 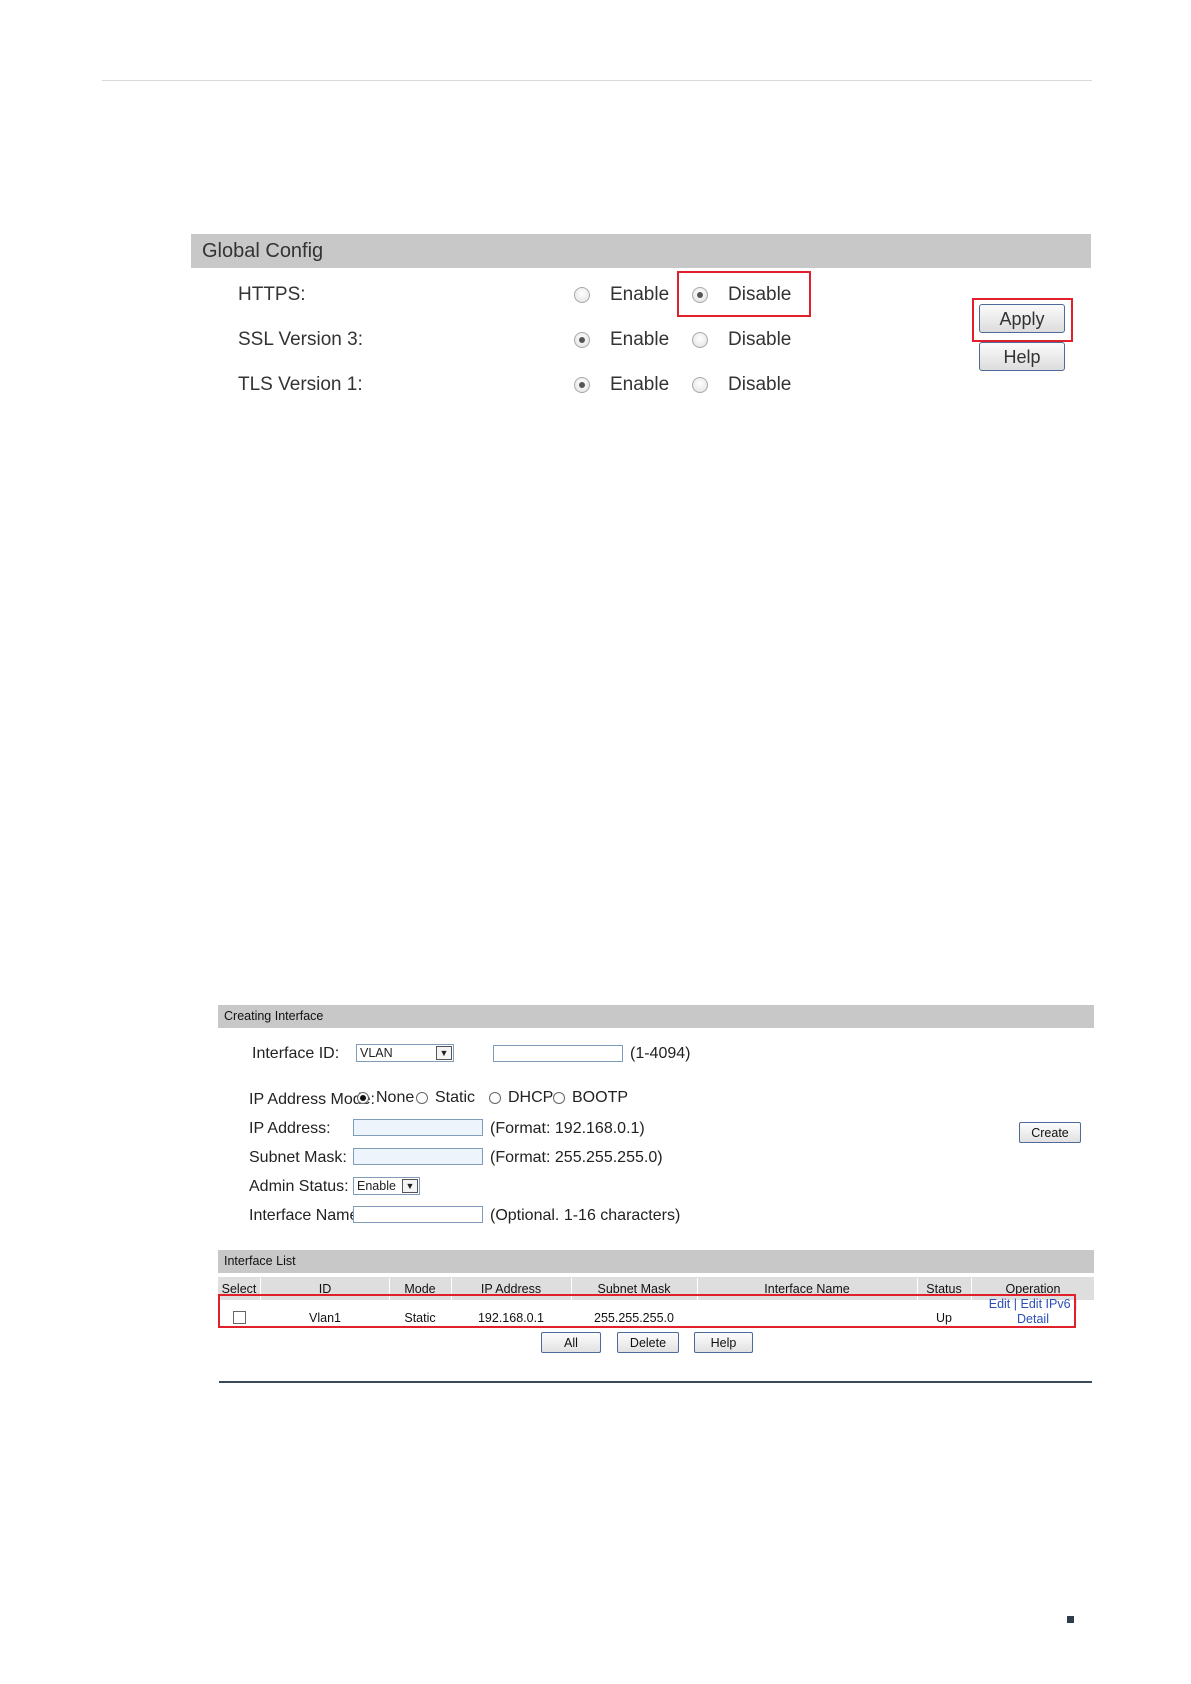 I want to click on admin-status-value: Enable, so click(x=376, y=1186).